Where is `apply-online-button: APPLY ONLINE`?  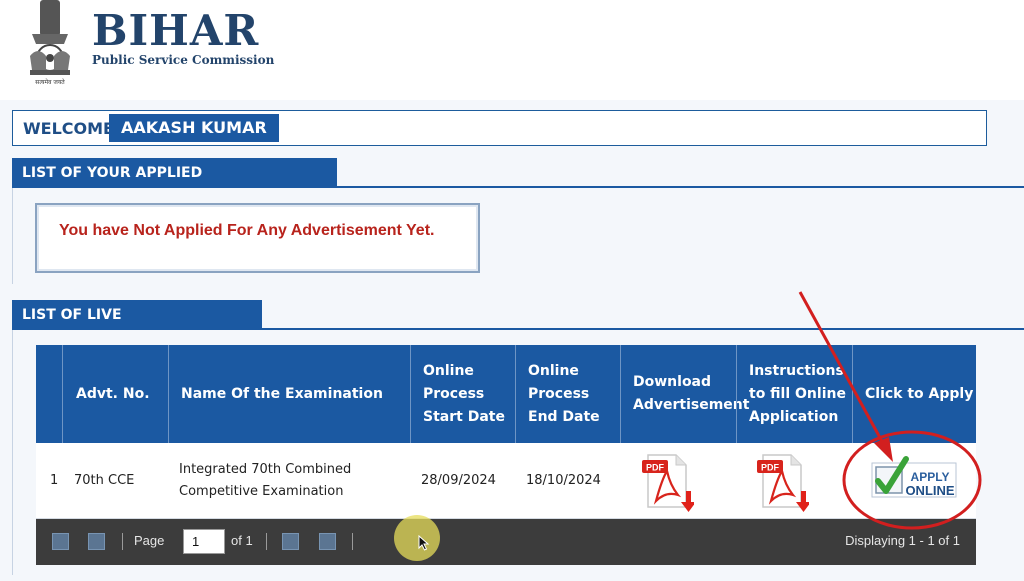
apply-online-button: APPLY ONLINE is located at coordinates (914, 482).